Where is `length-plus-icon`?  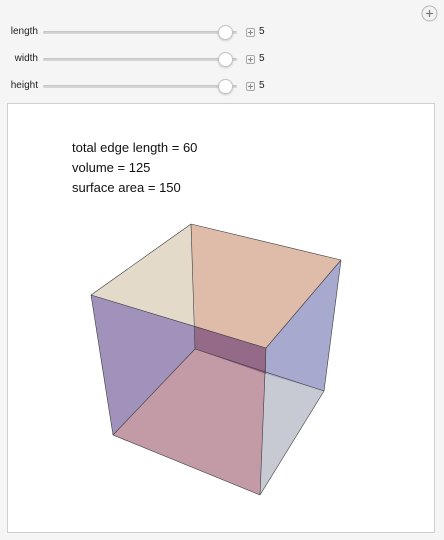
length-plus-icon is located at coordinates (250, 32).